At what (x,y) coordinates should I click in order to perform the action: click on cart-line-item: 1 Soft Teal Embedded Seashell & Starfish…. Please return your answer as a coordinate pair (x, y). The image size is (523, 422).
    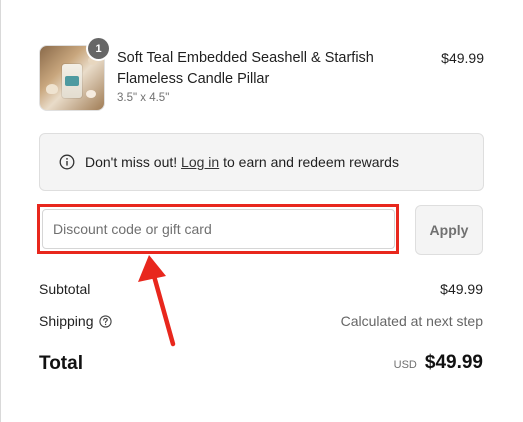
    Looking at the image, I should click on (261, 74).